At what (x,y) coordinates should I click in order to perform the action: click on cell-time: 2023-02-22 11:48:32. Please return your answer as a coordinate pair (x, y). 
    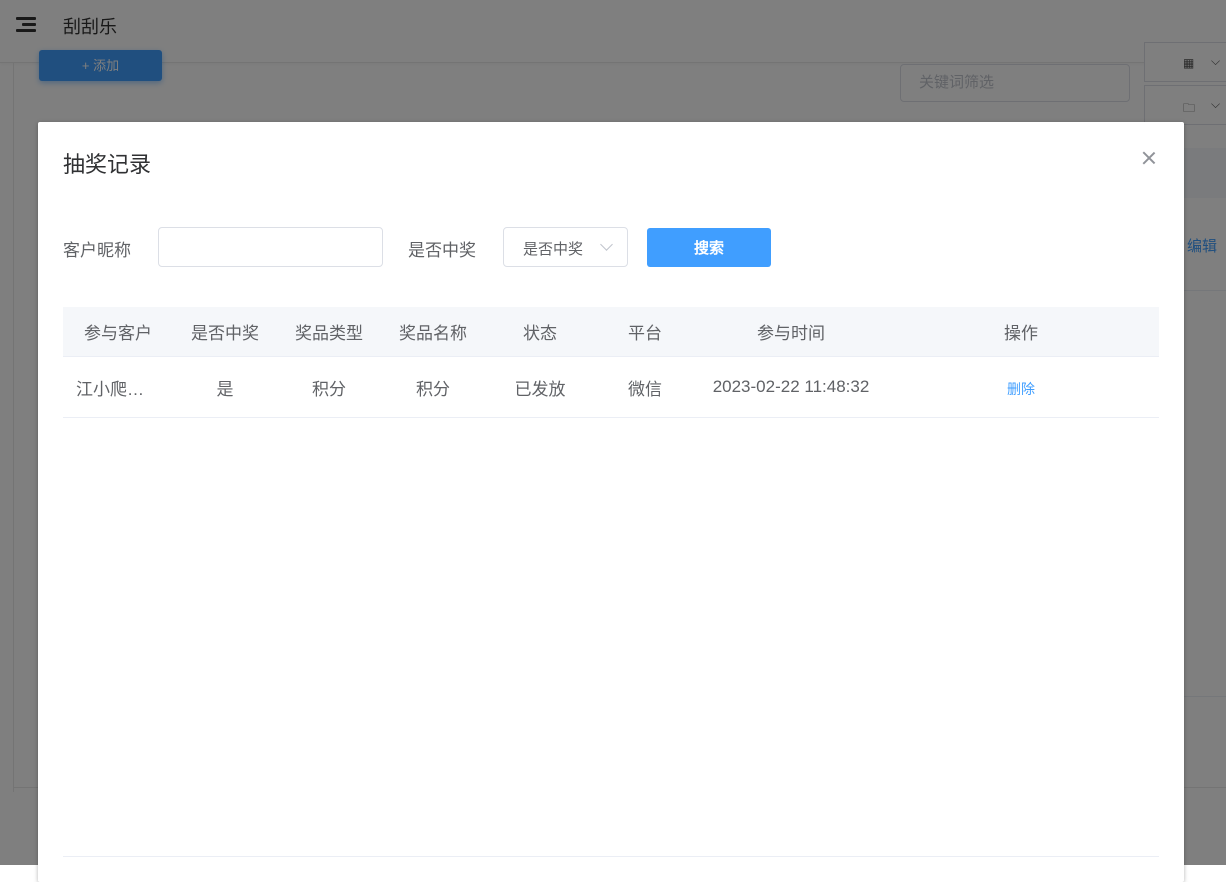
    Looking at the image, I should click on (791, 386).